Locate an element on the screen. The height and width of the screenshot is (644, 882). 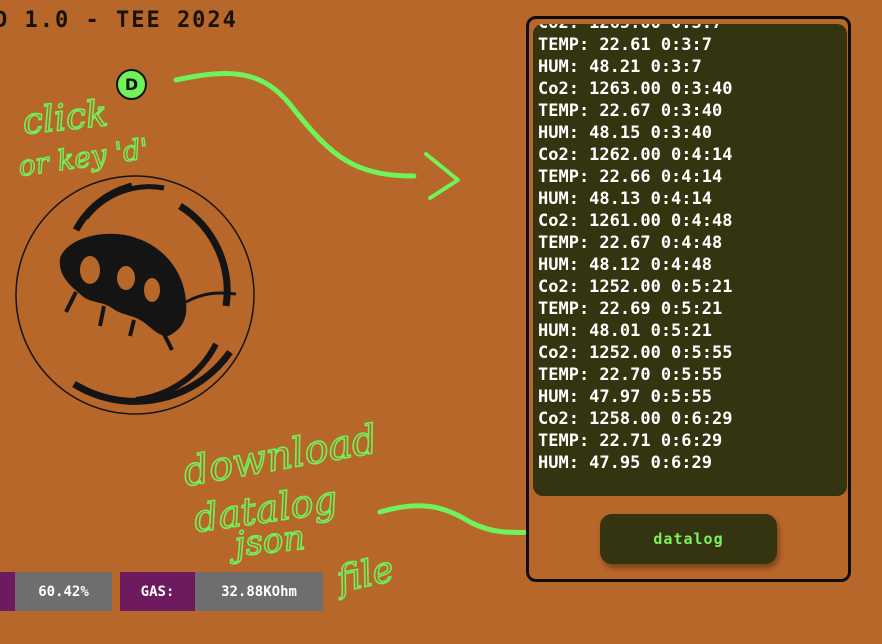
log-line: HUM: 48.01 0:5:21 is located at coordinates (625, 331).